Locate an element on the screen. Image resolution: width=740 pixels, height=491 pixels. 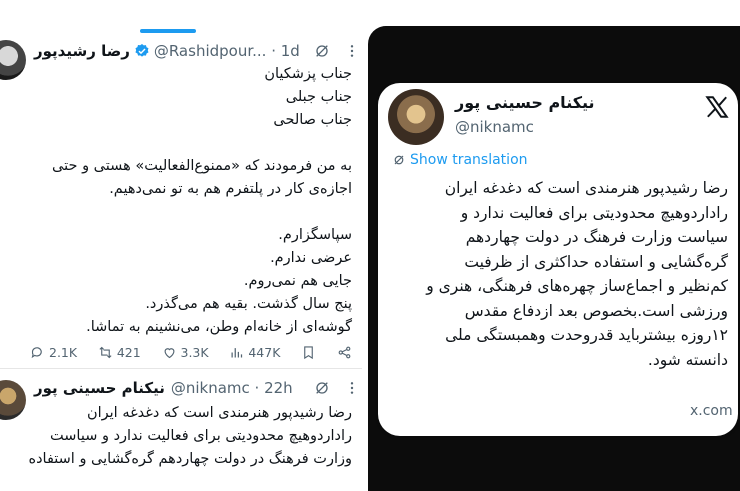
card-domain: x.com is located at coordinates (711, 411).